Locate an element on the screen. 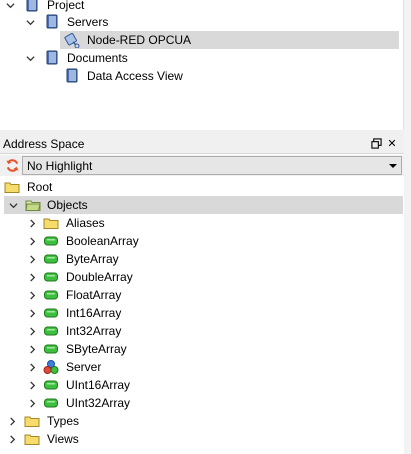  tree-item-servers: Servers is located at coordinates (204, 22).